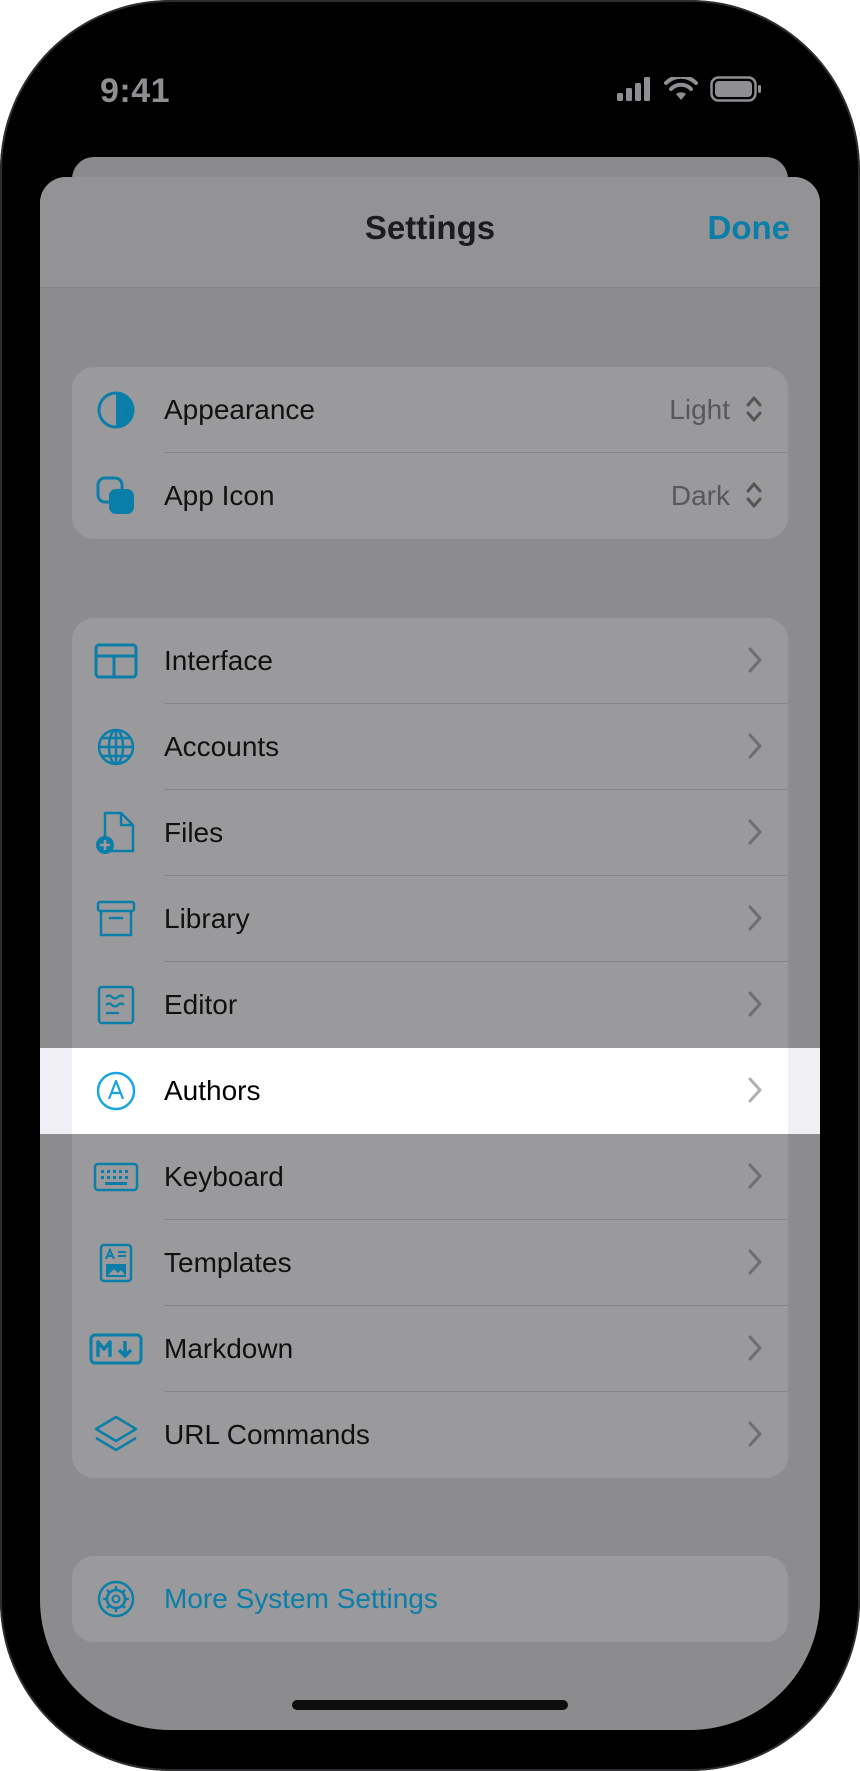  I want to click on more-system-settings-row: More System Settings, so click(430, 1599).